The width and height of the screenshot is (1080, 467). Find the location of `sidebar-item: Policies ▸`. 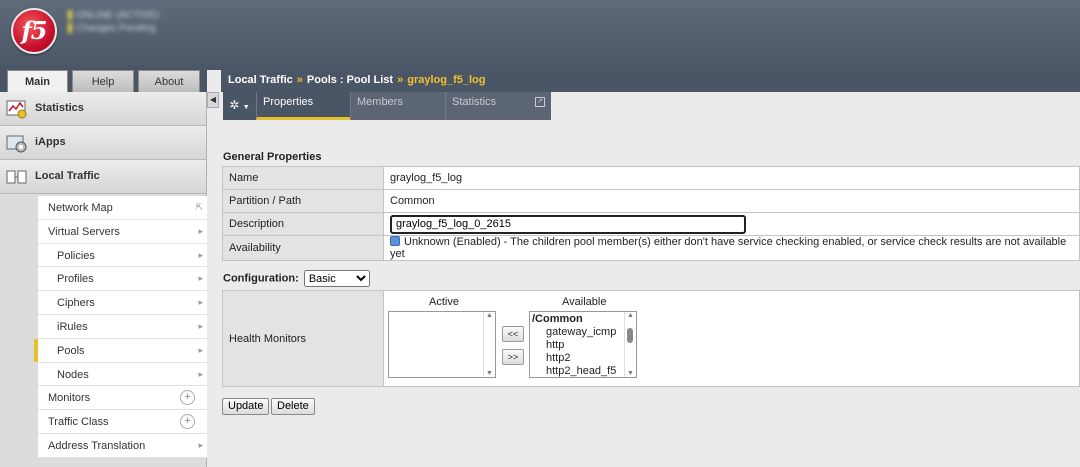

sidebar-item: Policies ▸ is located at coordinates (122, 255).